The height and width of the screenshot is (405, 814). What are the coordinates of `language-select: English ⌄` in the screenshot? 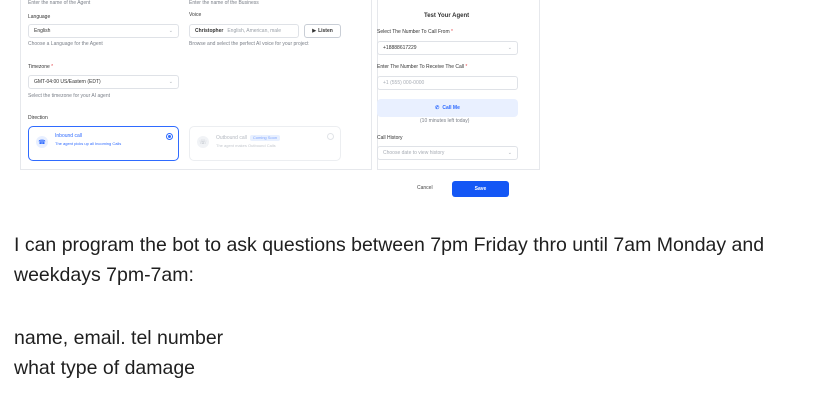 It's located at (103, 31).